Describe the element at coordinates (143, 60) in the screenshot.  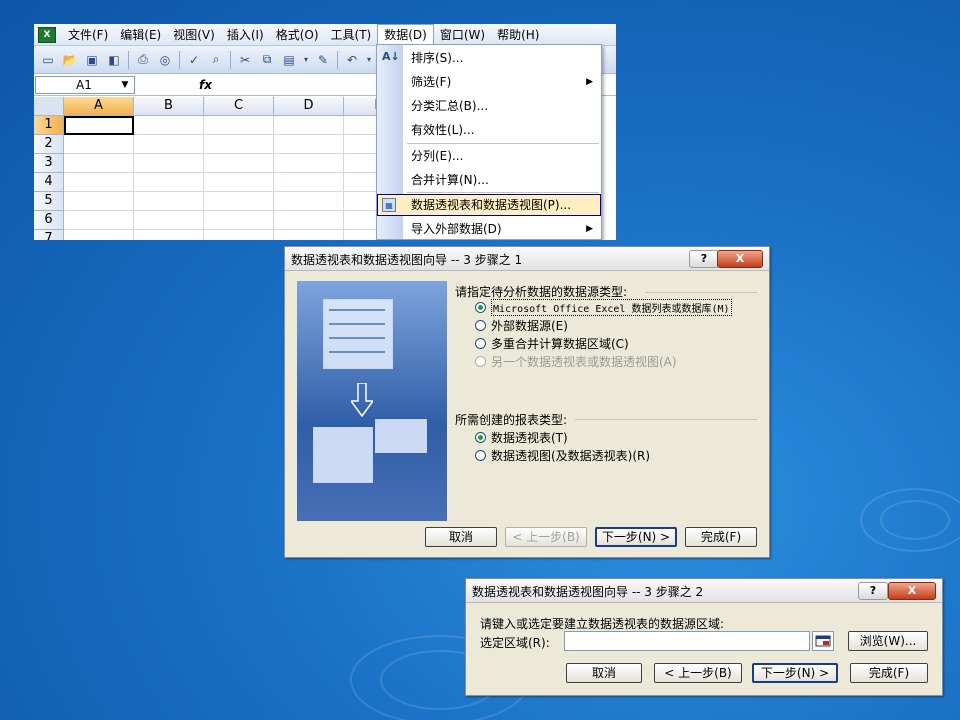
I see `print-icon: ⎙` at that location.